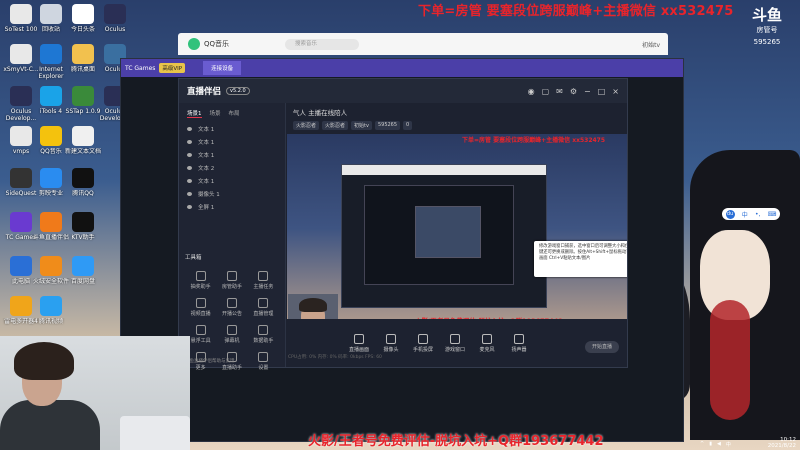  What do you see at coordinates (21, 144) in the screenshot?
I see `desktop-icon: vmps` at bounding box center [21, 144].